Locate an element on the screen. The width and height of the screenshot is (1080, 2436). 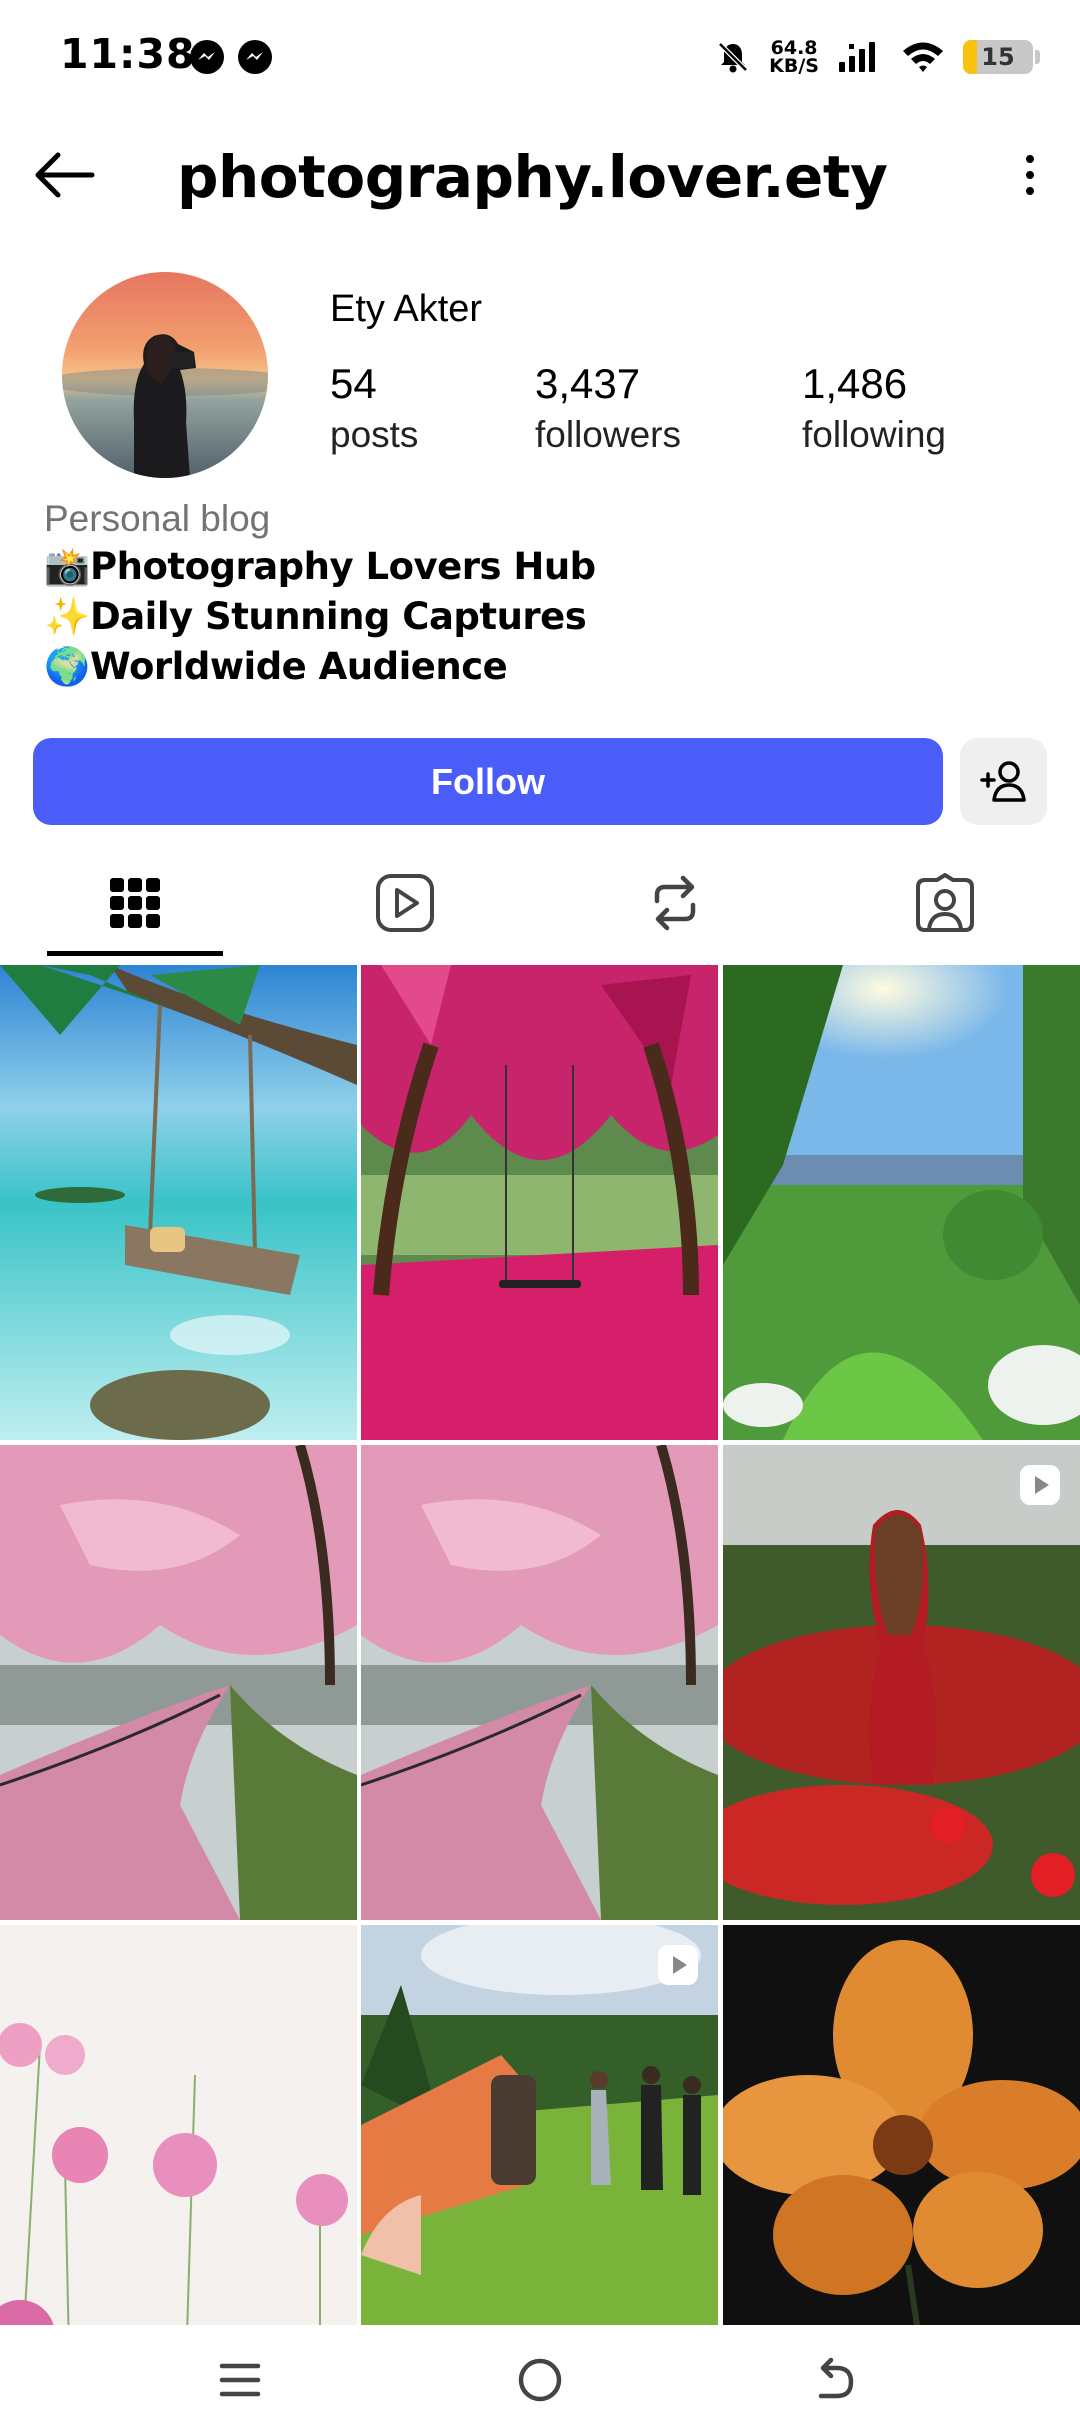
recent-apps-button is located at coordinates (240, 2380).